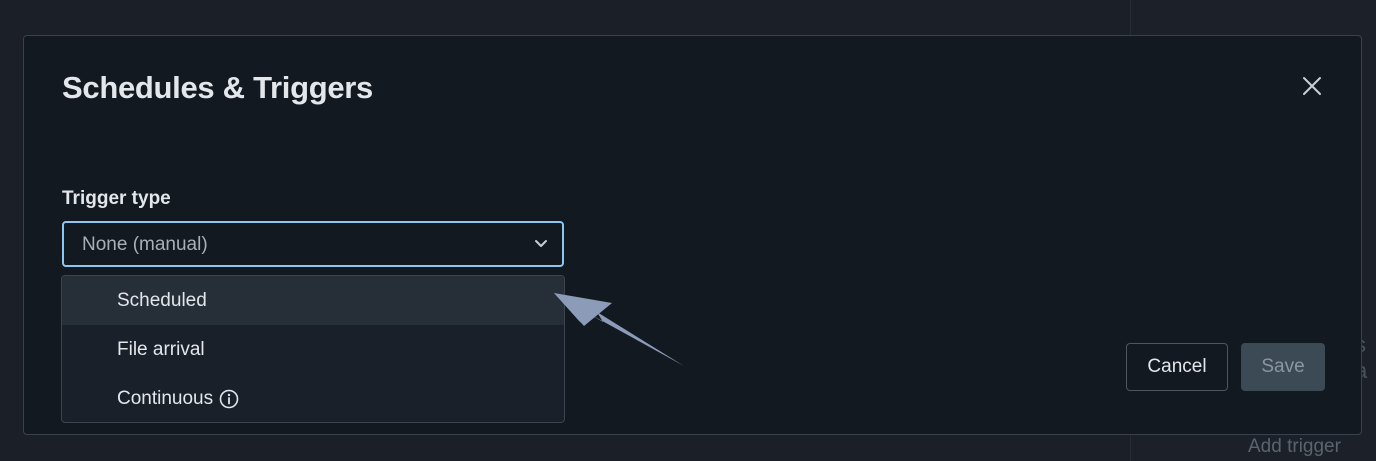 The width and height of the screenshot is (1376, 461). I want to click on trigger-type-select: None (manual), so click(313, 244).